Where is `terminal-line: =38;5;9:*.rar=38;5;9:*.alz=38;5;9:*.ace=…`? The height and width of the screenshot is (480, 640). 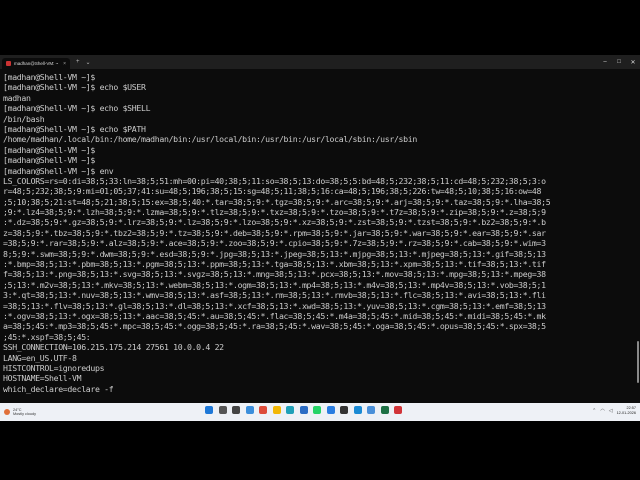 terminal-line: =38;5;9:*.rar=38;5;9:*.alz=38;5;9:*.ace=… is located at coordinates (274, 243).